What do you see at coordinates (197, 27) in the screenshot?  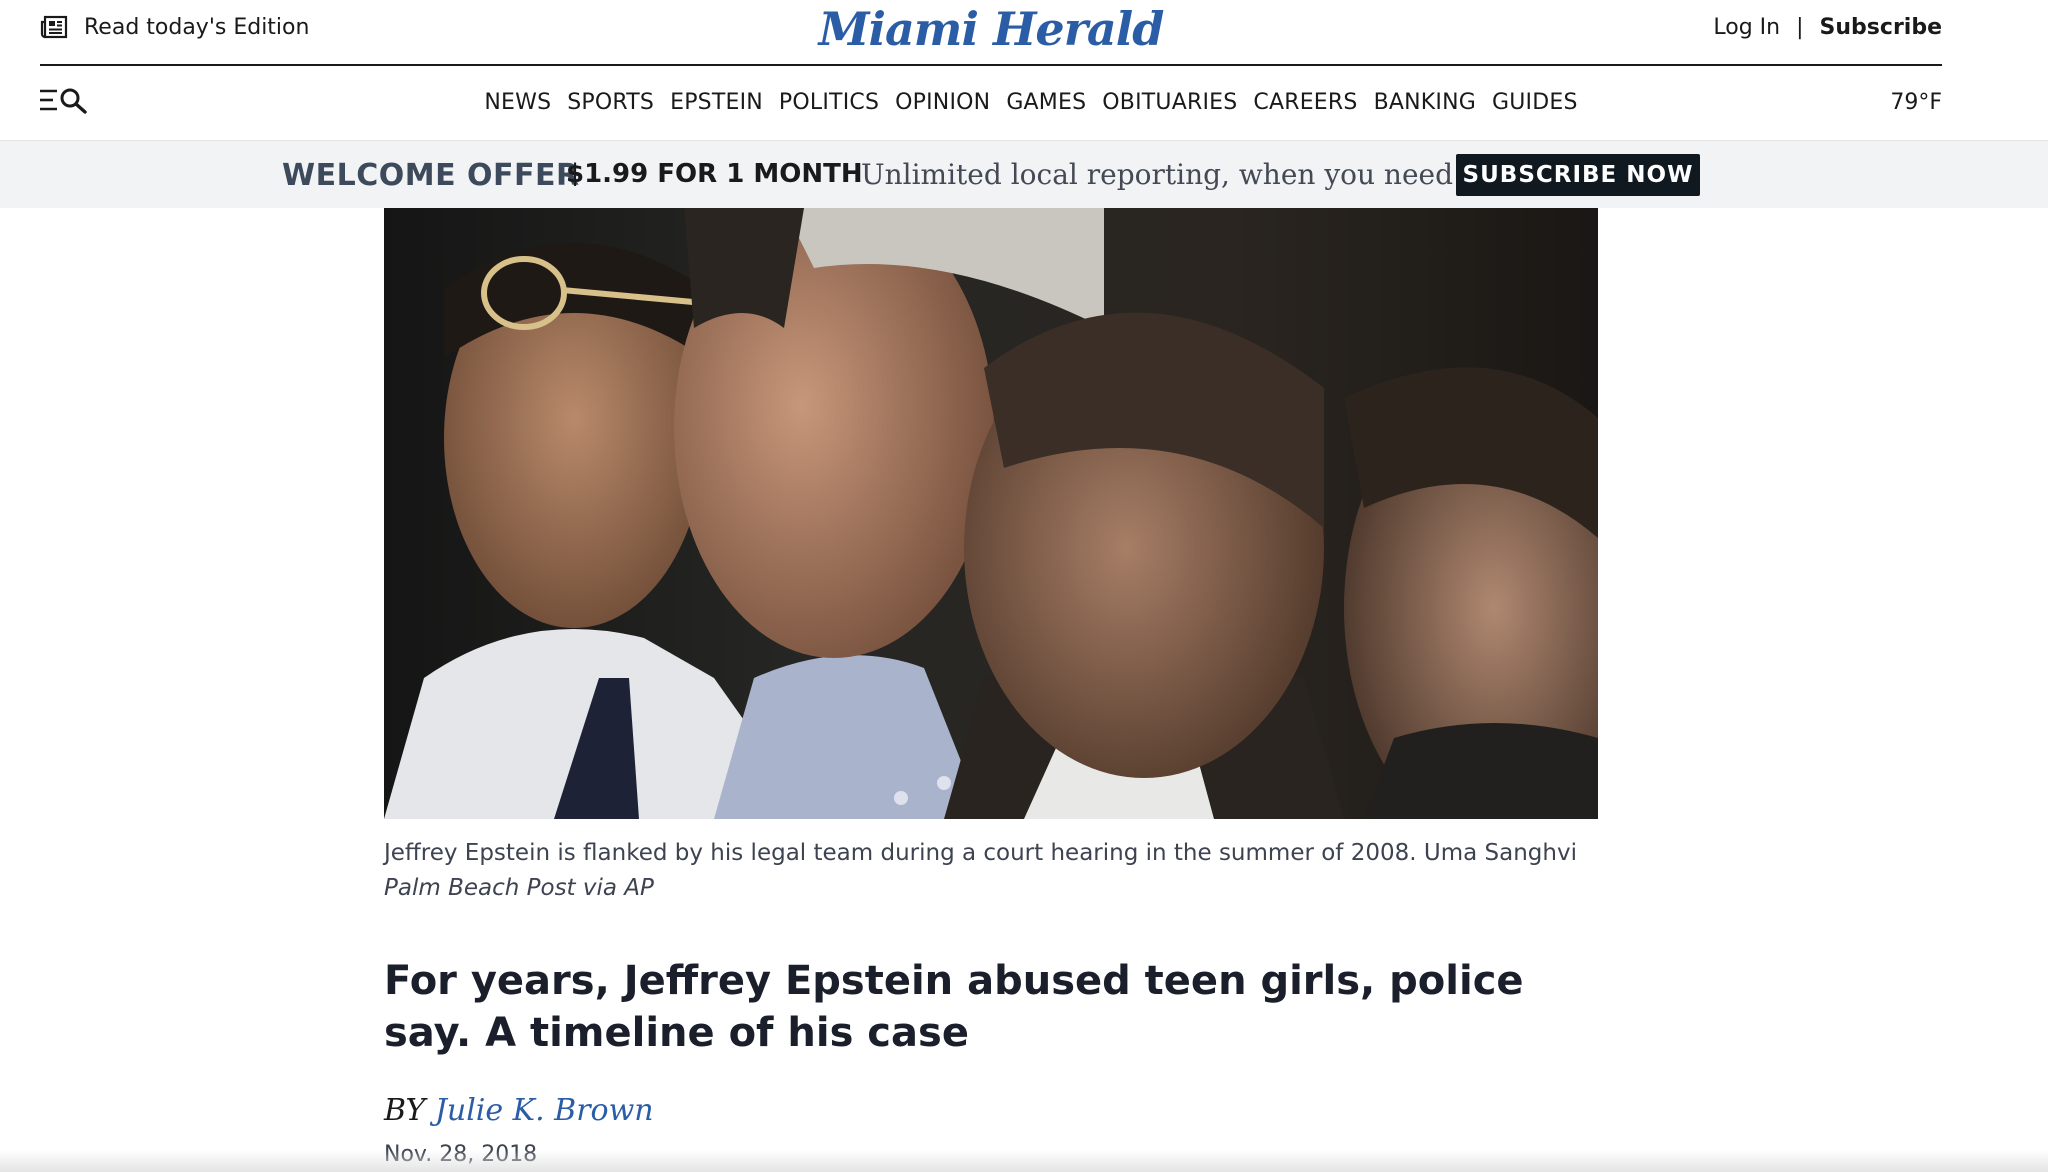 I see `read-edition-label: Read today's Edition` at bounding box center [197, 27].